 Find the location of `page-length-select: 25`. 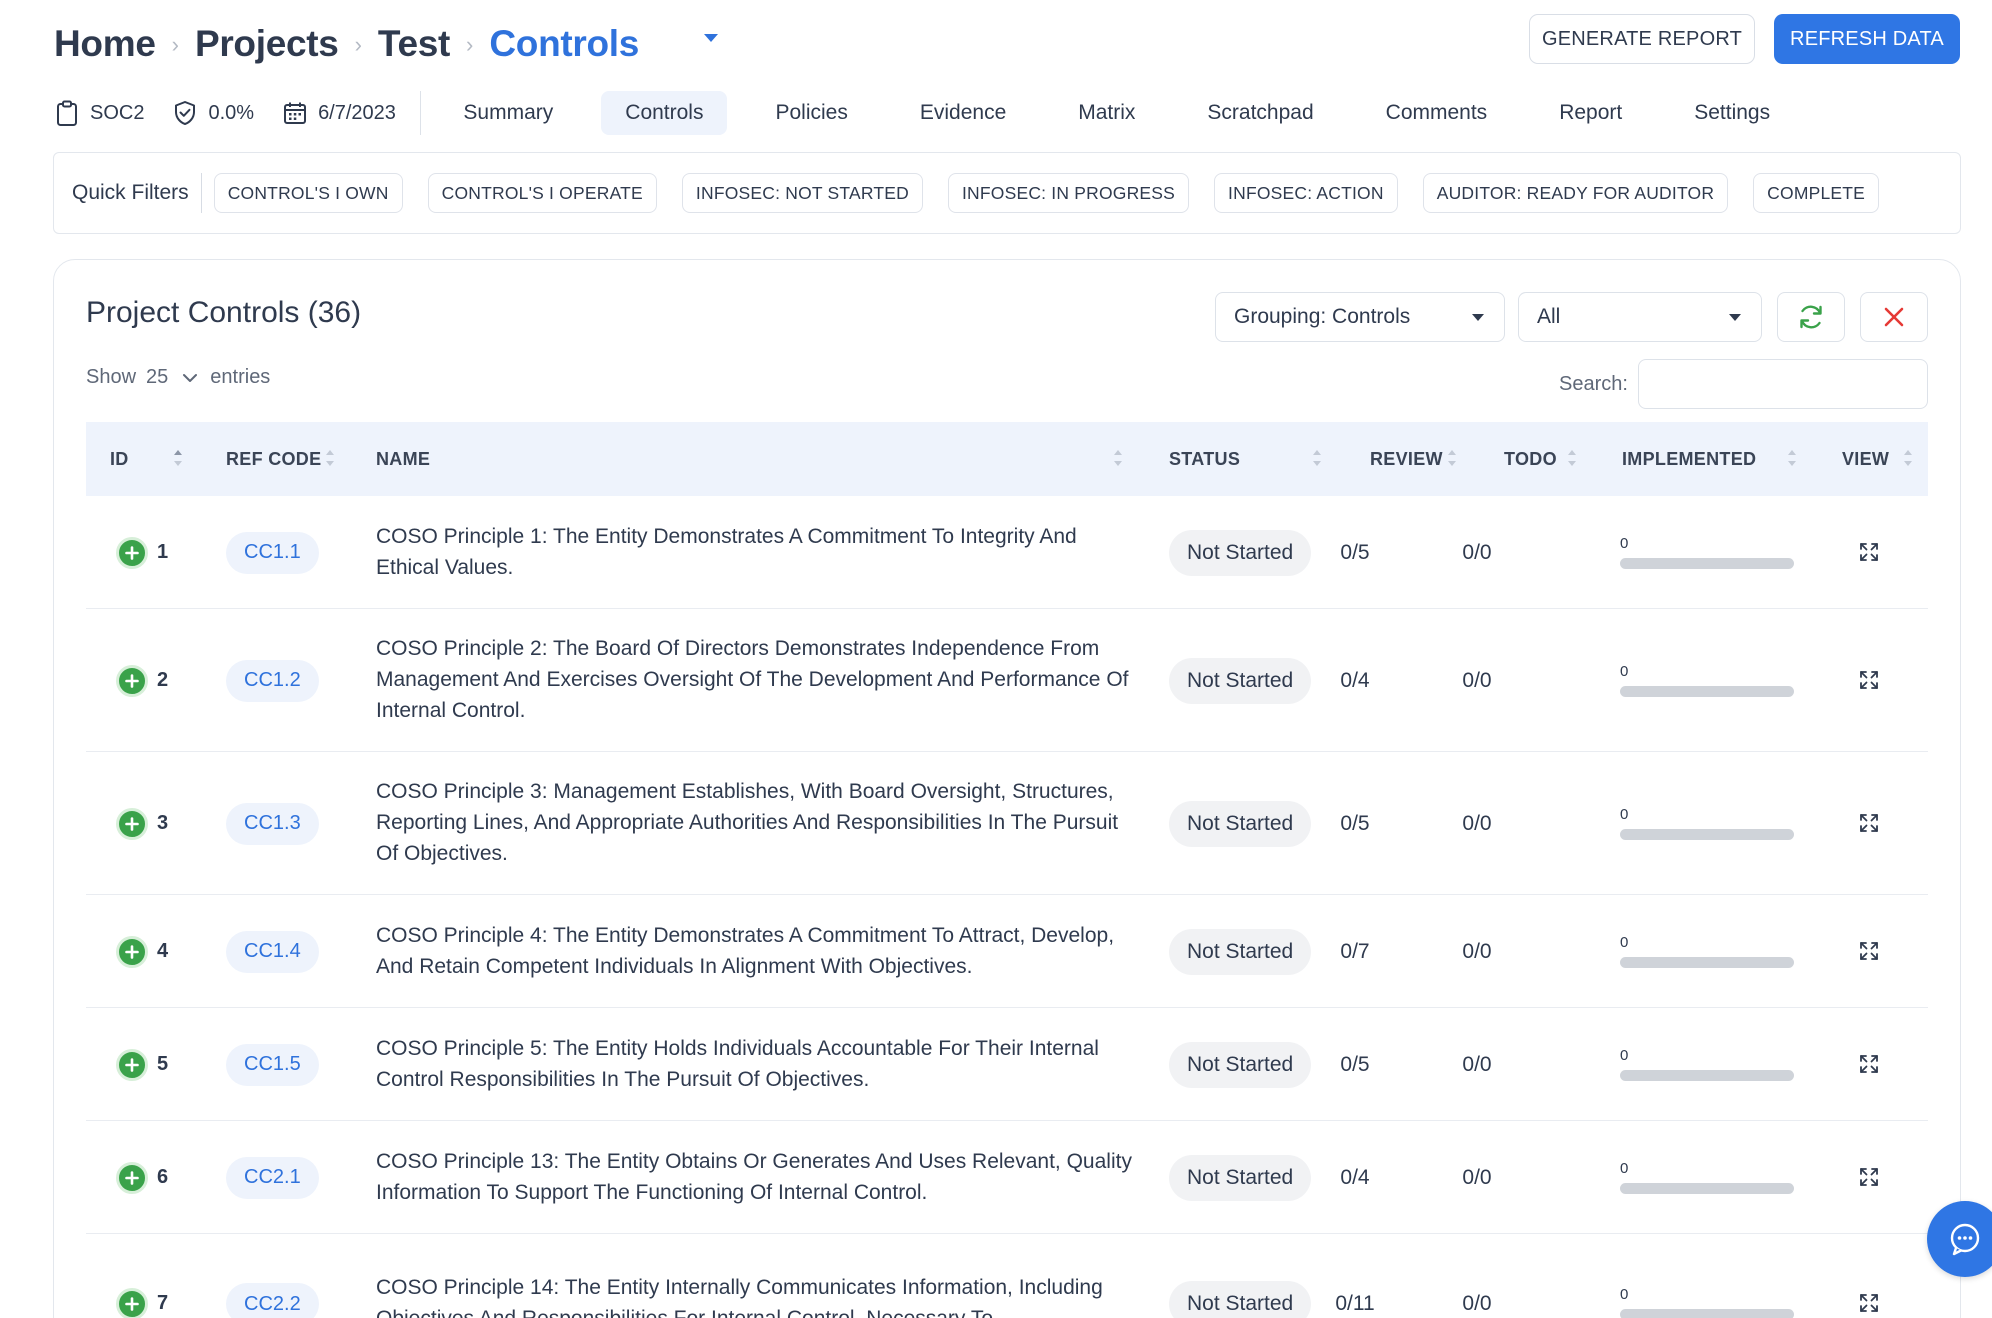

page-length-select: 25 is located at coordinates (157, 377).